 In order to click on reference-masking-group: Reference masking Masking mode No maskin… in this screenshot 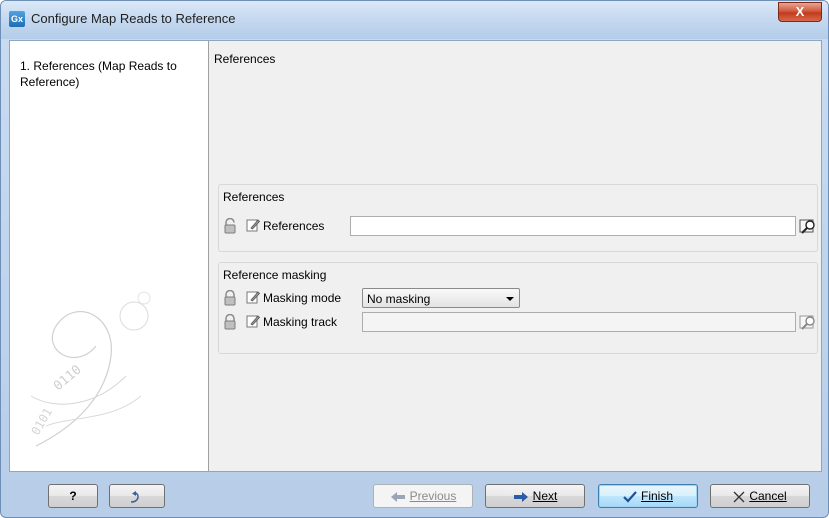, I will do `click(518, 308)`.